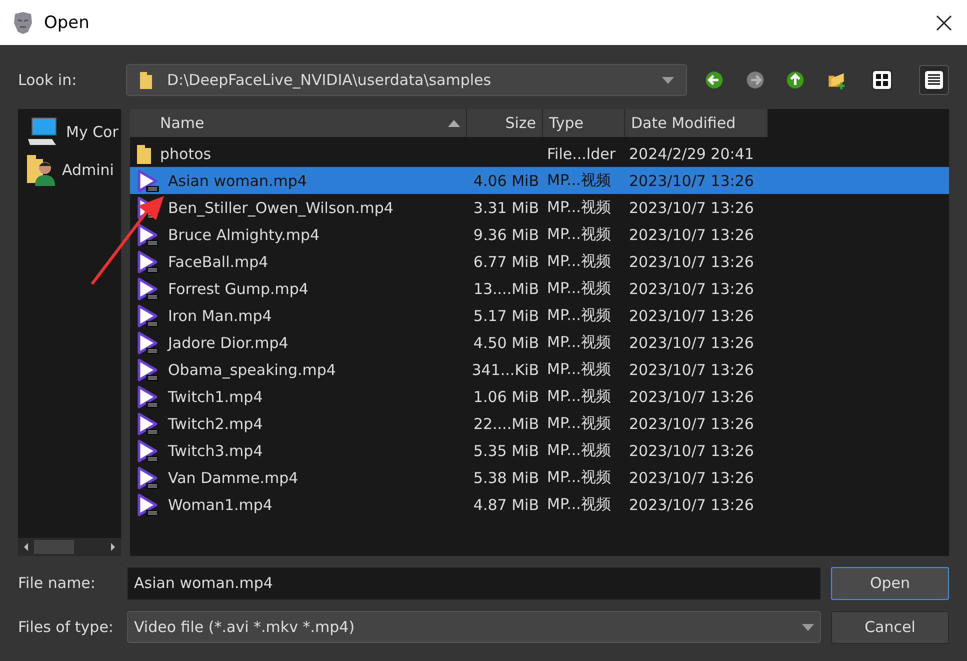 The height and width of the screenshot is (661, 967). Describe the element at coordinates (186, 153) in the screenshot. I see `file-name: photos` at that location.